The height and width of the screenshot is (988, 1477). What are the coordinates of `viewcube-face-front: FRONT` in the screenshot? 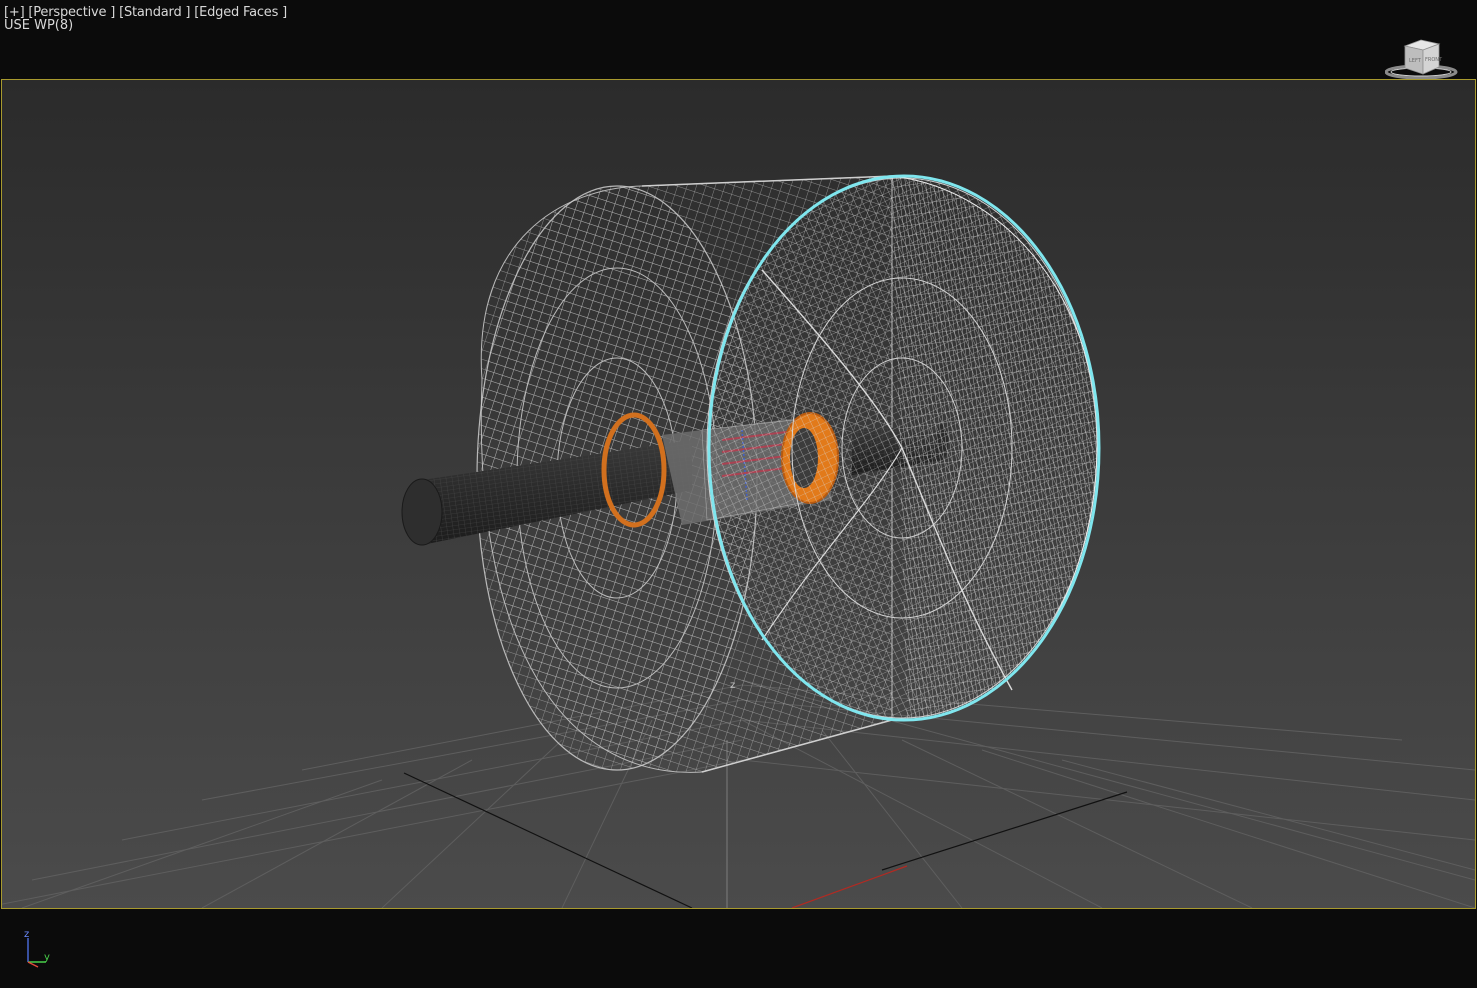 It's located at (1434, 60).